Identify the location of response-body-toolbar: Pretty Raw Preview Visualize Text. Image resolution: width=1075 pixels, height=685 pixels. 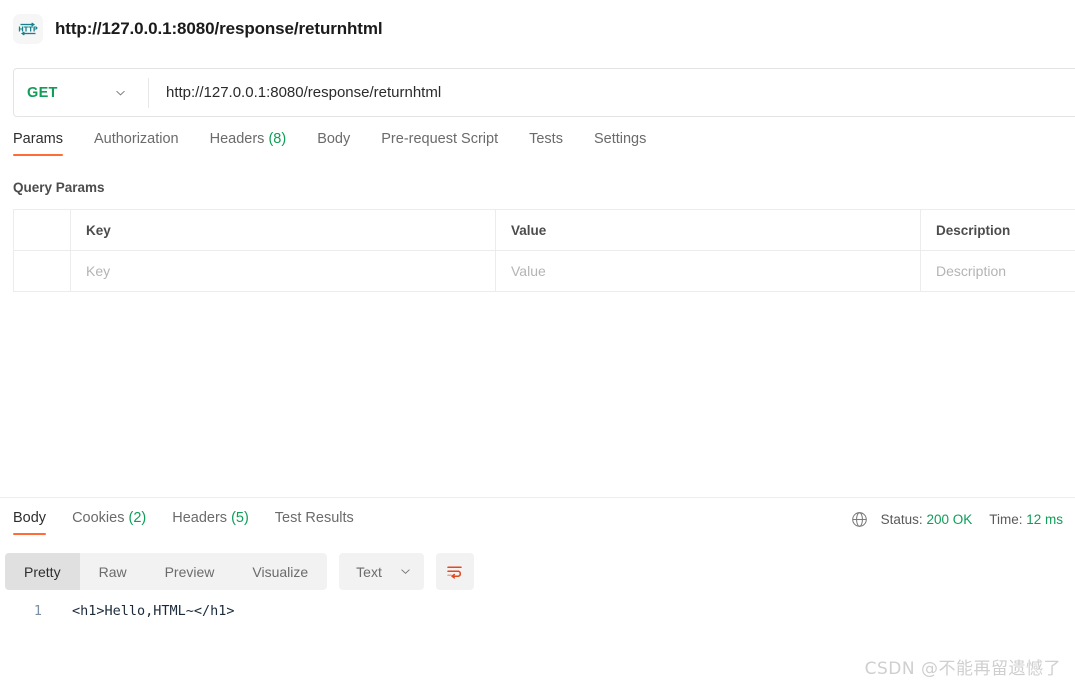
(239, 571).